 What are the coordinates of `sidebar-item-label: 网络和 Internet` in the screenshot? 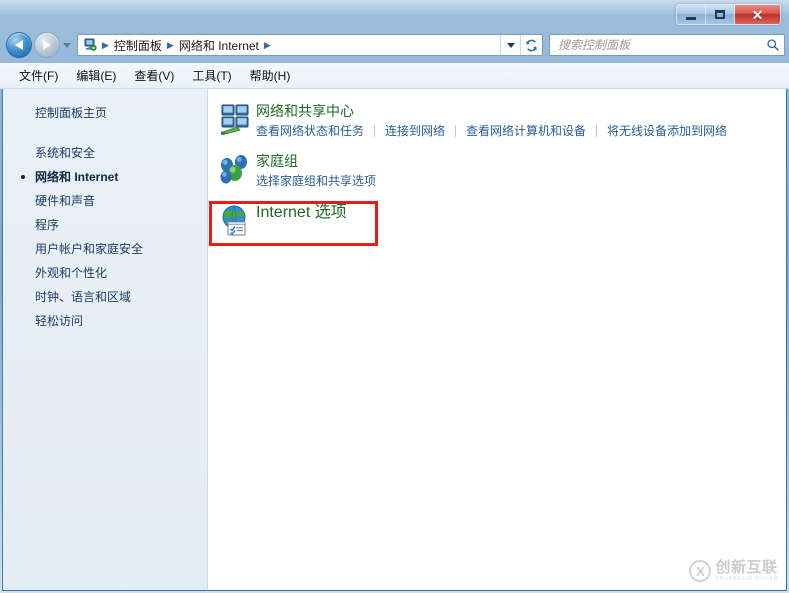 It's located at (77, 177).